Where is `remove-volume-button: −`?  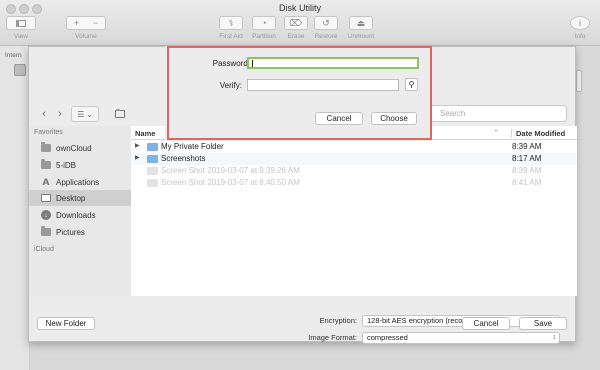
remove-volume-button: − is located at coordinates (95, 23).